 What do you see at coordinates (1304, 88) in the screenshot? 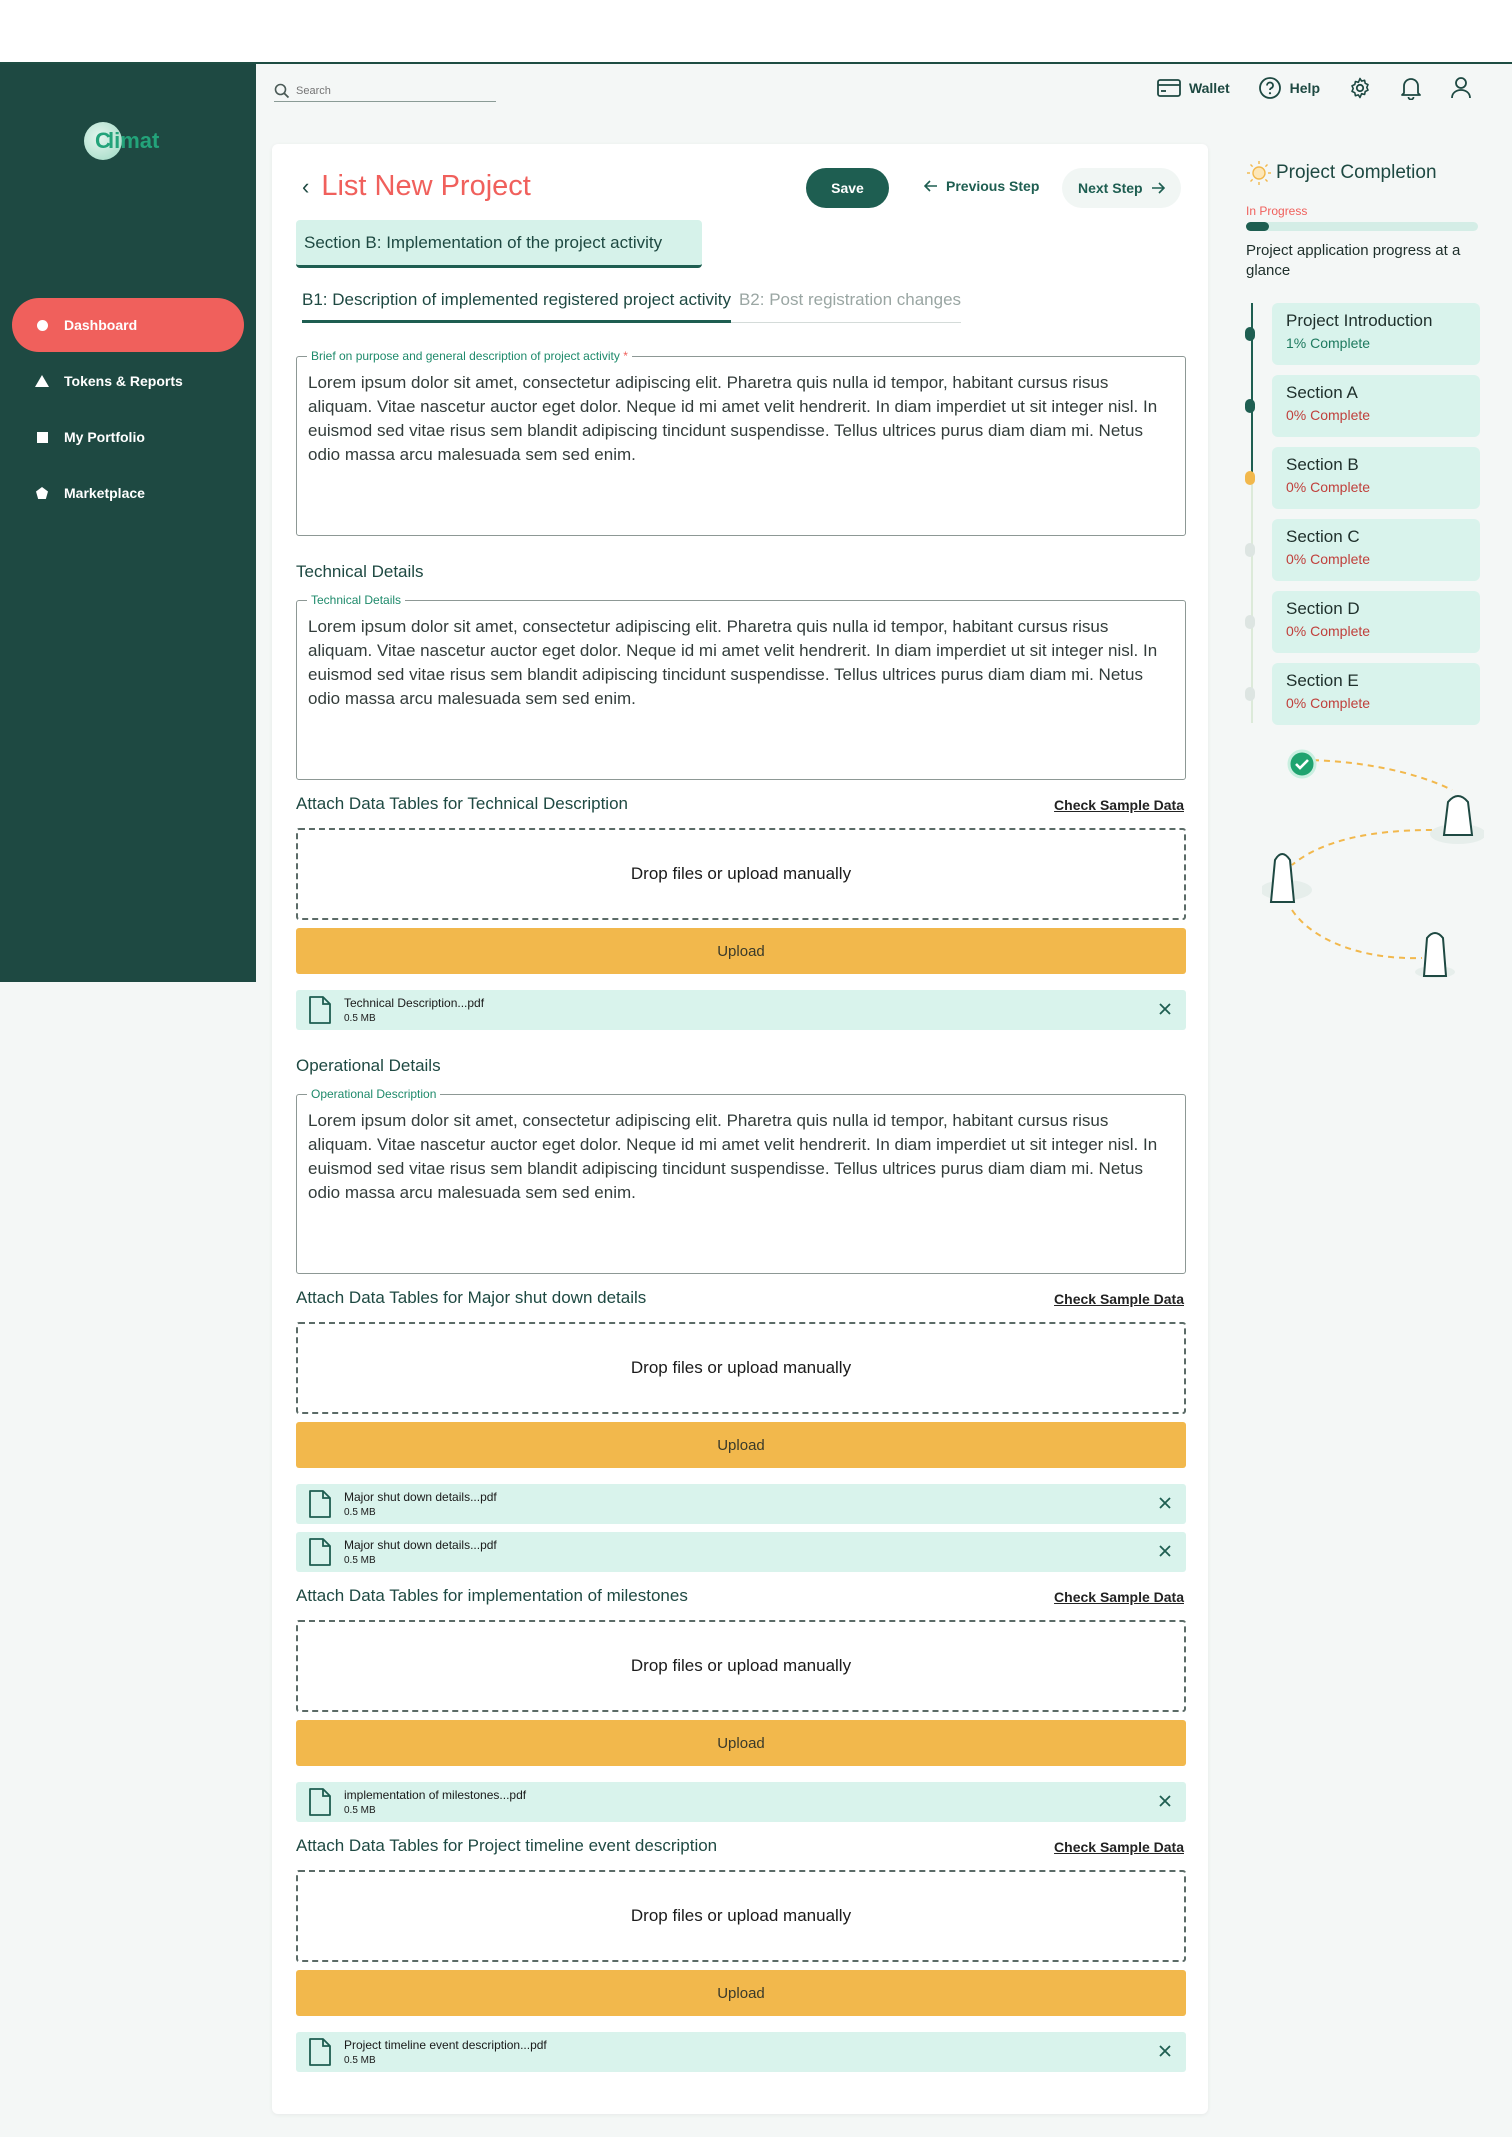
I see `help-label: Help` at bounding box center [1304, 88].